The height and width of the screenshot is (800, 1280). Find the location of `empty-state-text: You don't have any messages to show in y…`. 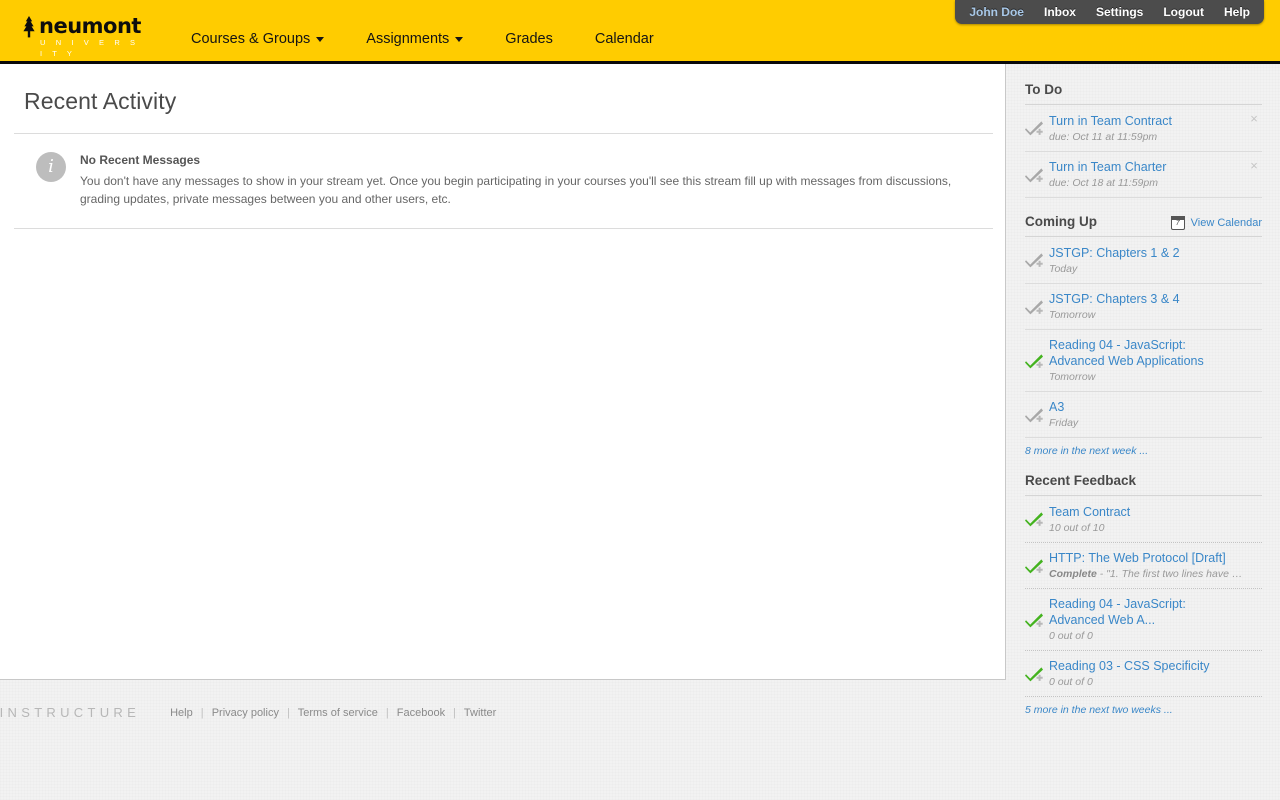

empty-state-text: You don't have any messages to show in y… is located at coordinates (516, 190).